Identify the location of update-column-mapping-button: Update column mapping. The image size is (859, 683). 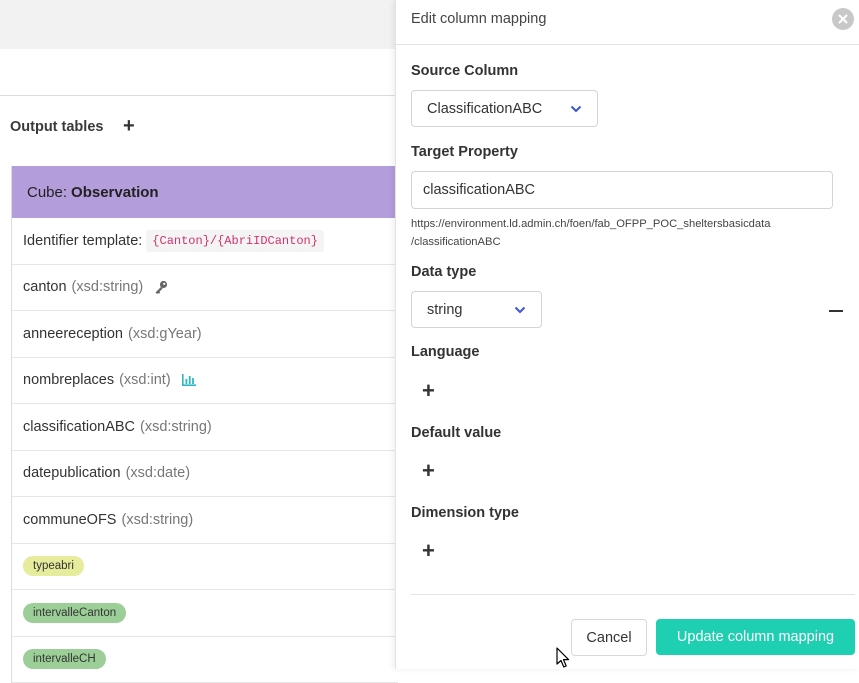
(755, 637).